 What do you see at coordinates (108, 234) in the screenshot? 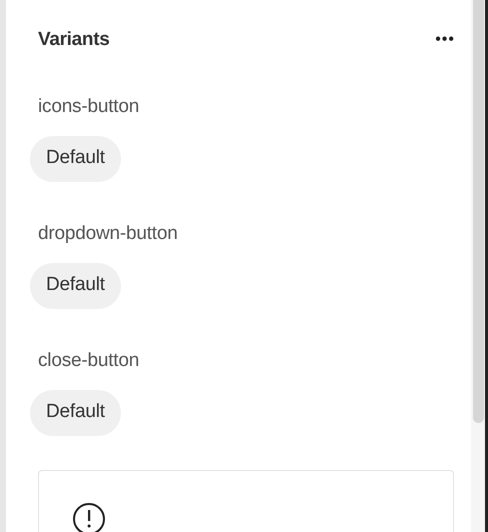
I see `component-name: dropdown-button` at bounding box center [108, 234].